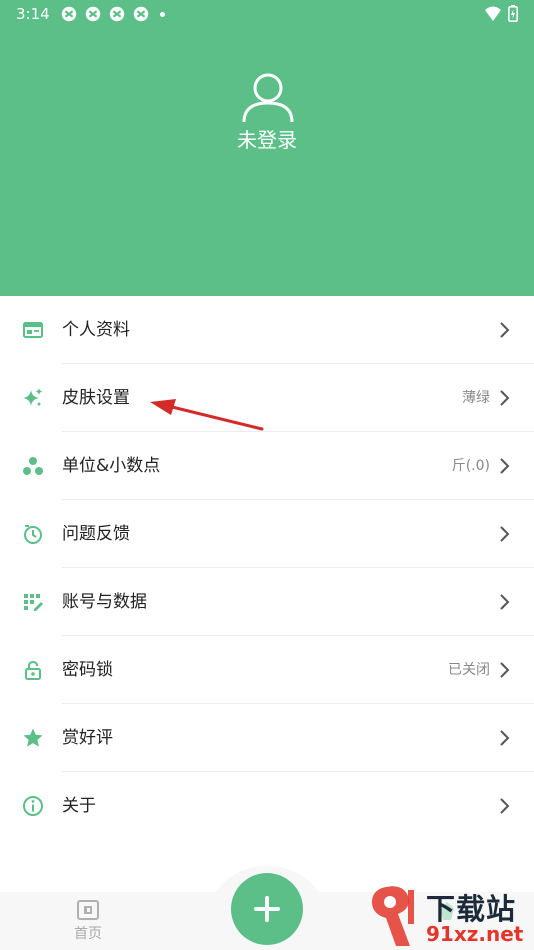 This screenshot has height=950, width=534. What do you see at coordinates (393, 916) in the screenshot?
I see `watermark-emblem-icon` at bounding box center [393, 916].